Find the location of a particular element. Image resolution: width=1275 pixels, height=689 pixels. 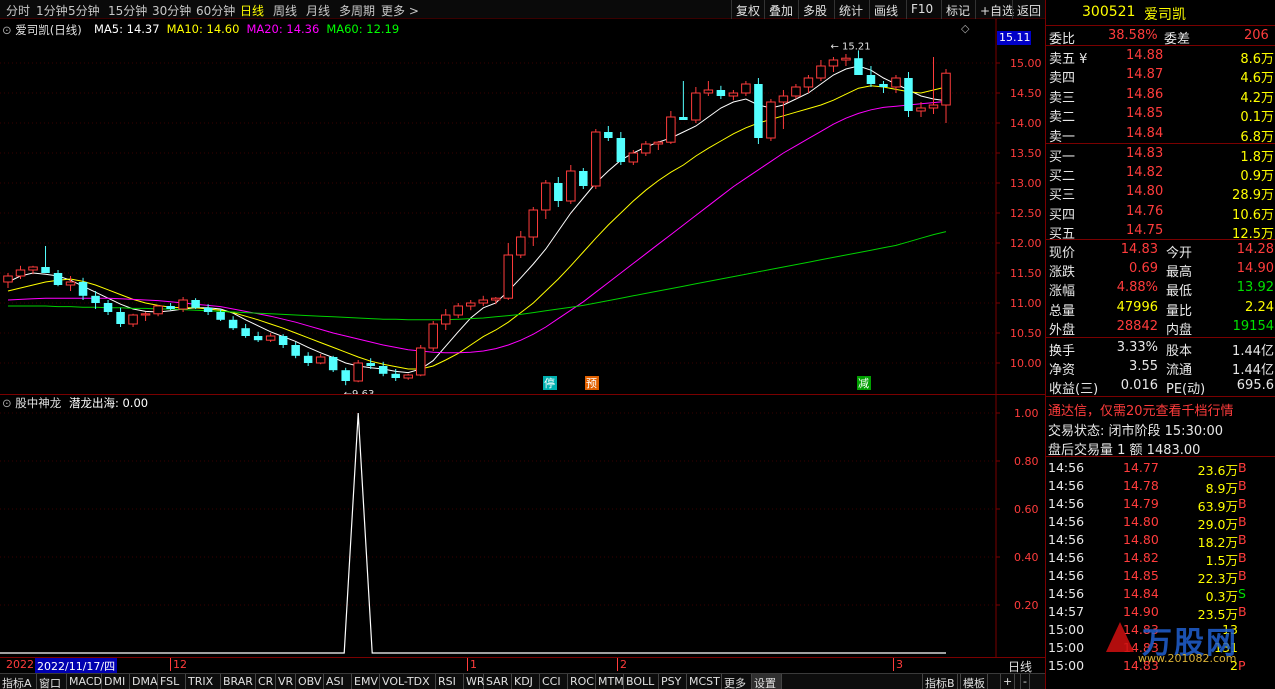

tick-row: 14:56 14.80 29.0万 B is located at coordinates (1160, 522).